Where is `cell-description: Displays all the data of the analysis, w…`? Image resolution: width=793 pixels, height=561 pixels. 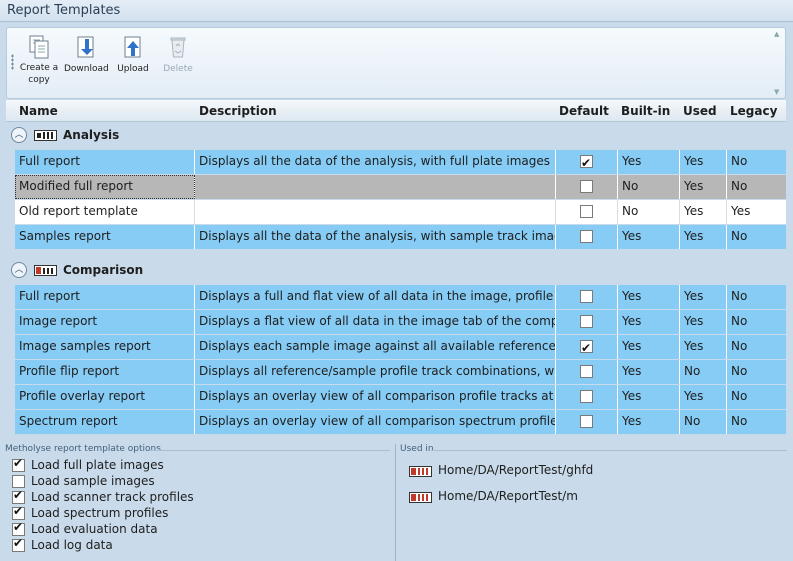 cell-description: Displays all the data of the analysis, w… is located at coordinates (375, 162).